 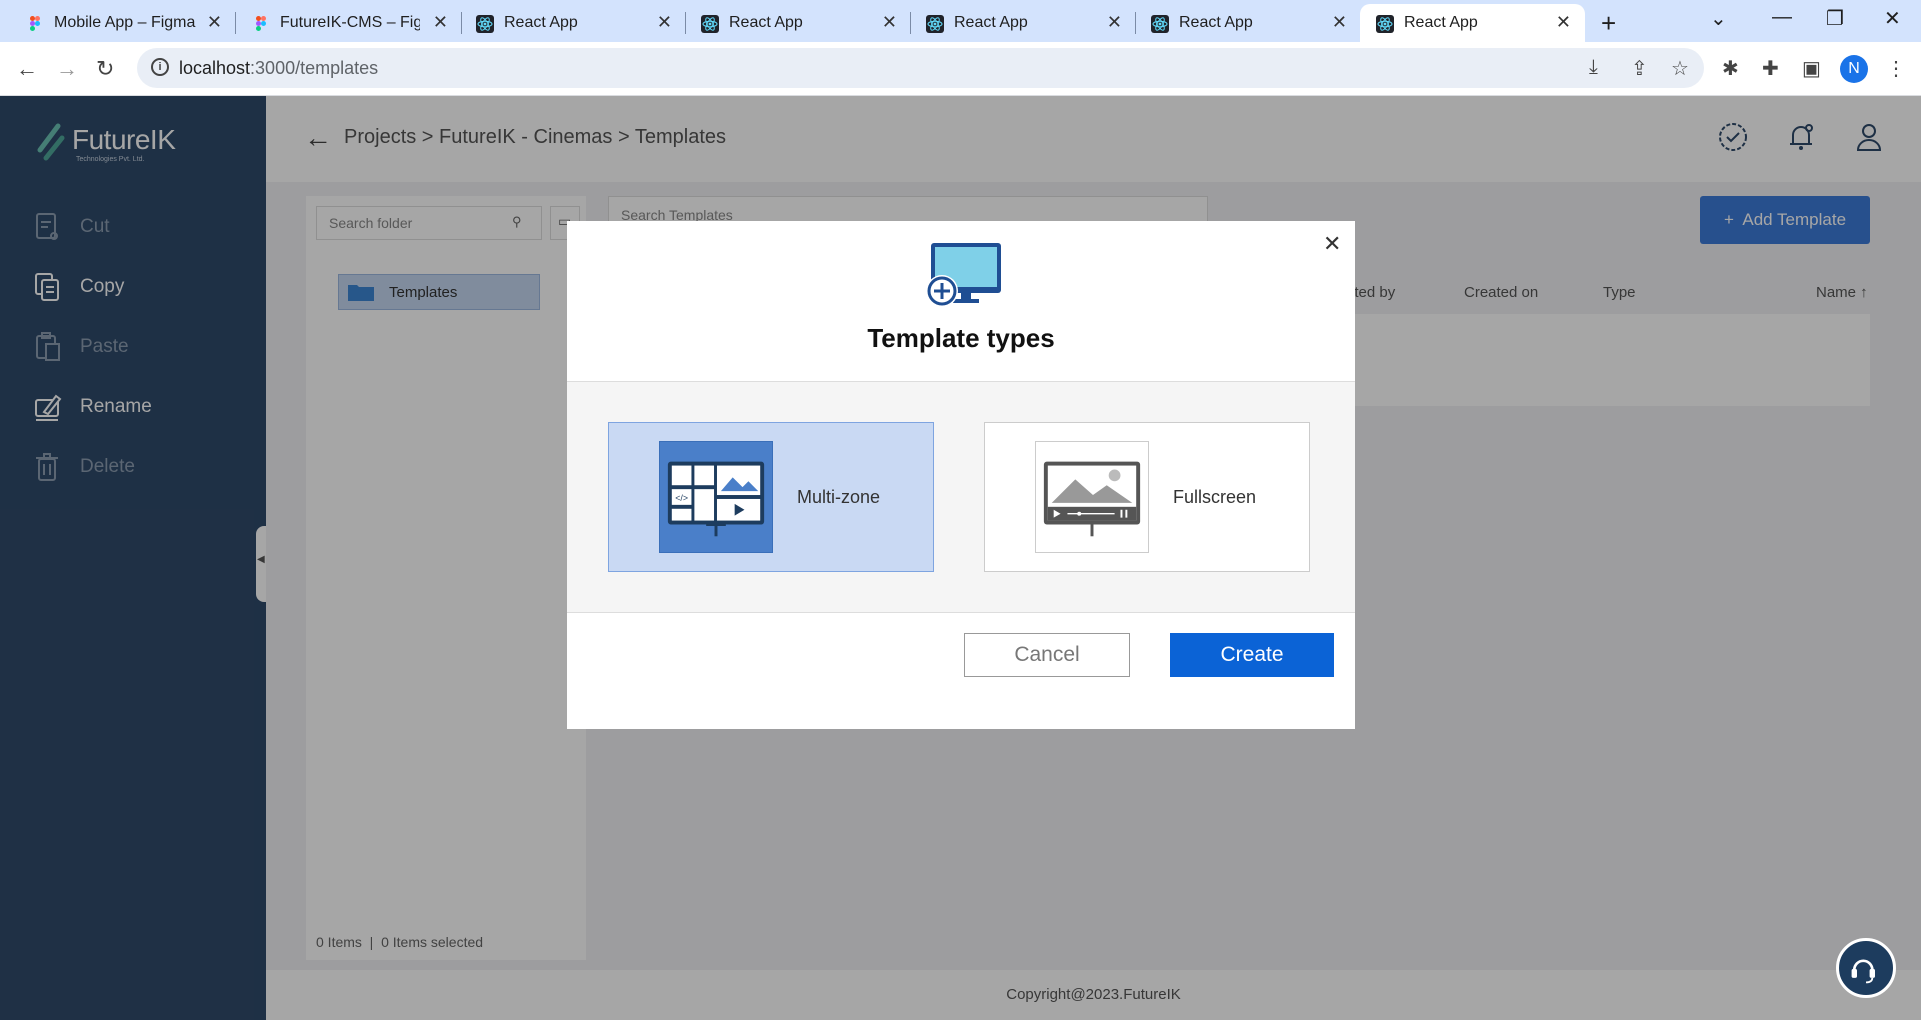 What do you see at coordinates (1680, 68) in the screenshot?
I see `bookmark-star-icon: ☆` at bounding box center [1680, 68].